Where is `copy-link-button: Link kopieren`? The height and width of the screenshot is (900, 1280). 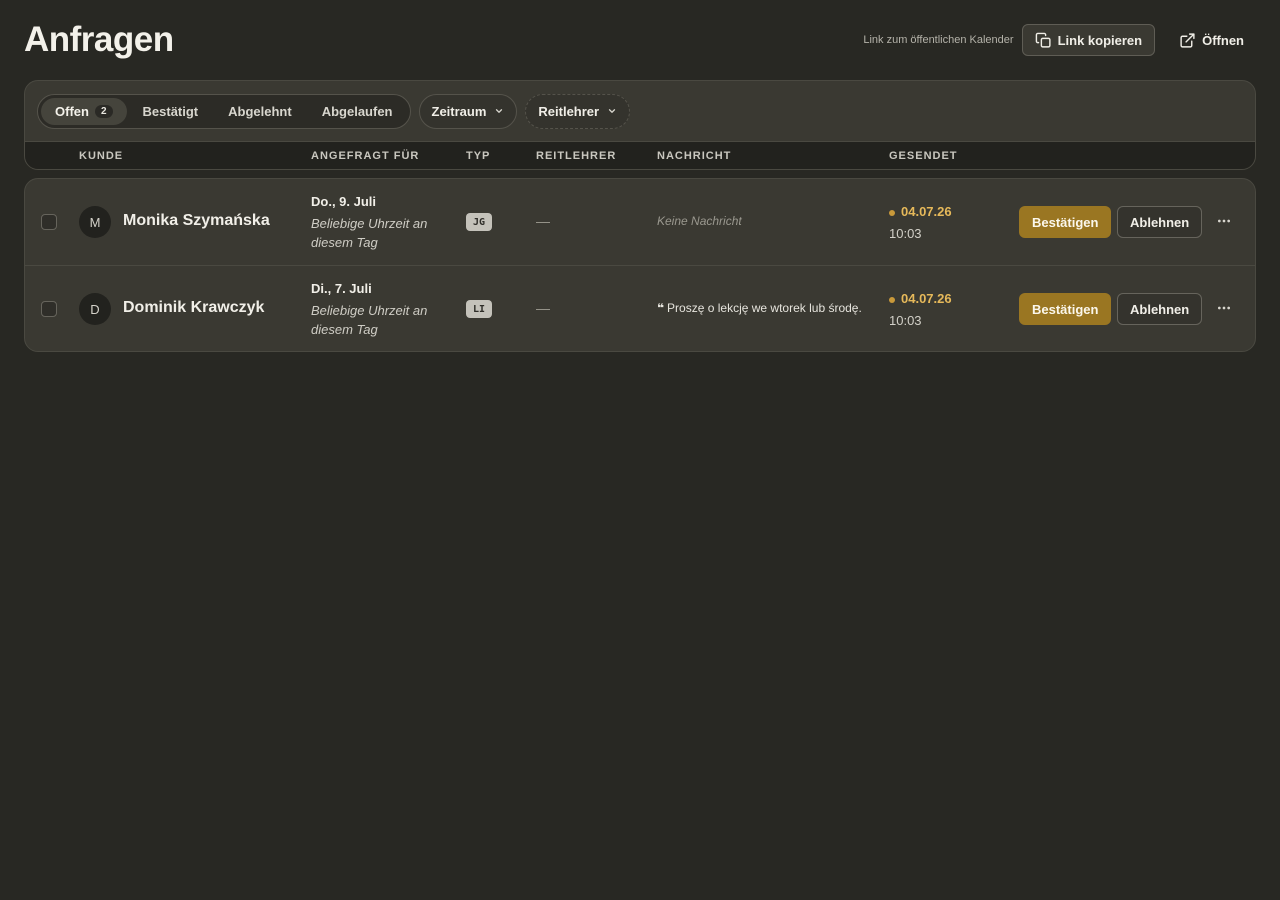
copy-link-button: Link kopieren is located at coordinates (1088, 40).